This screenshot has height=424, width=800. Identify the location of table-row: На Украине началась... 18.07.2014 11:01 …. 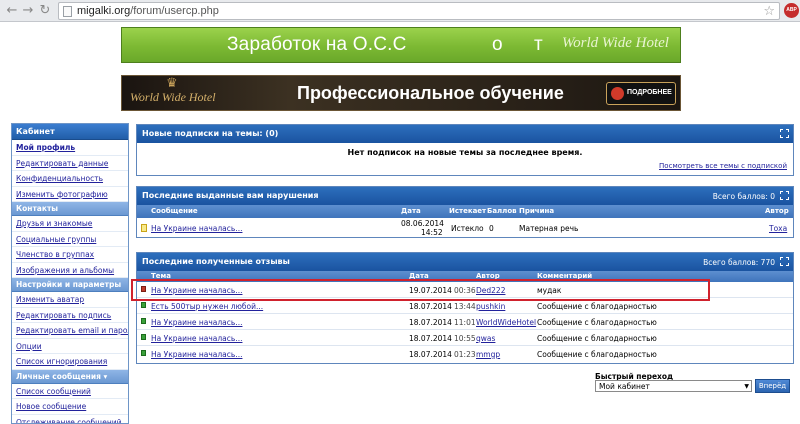
(465, 322).